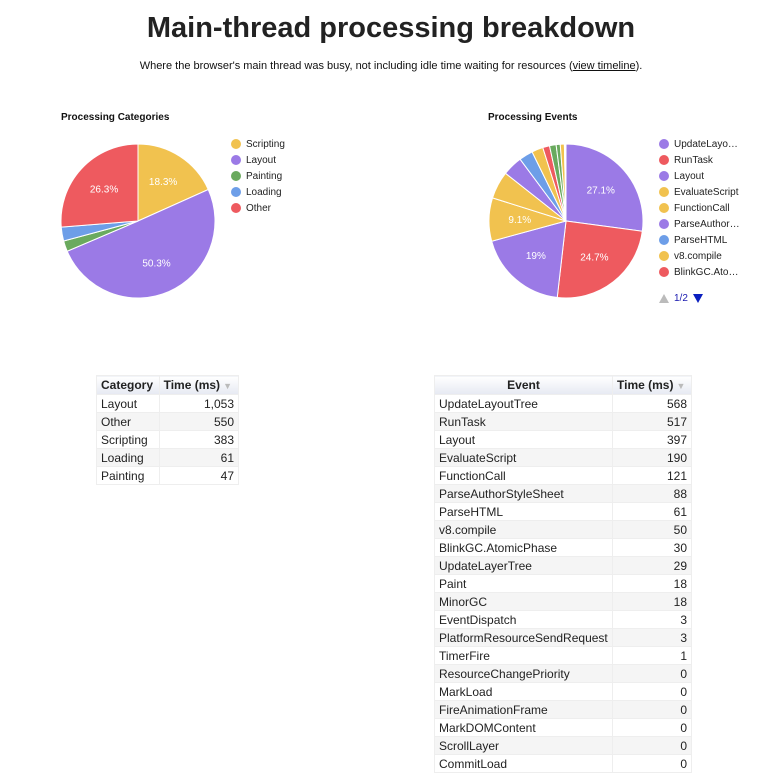  What do you see at coordinates (652, 493) in the screenshot?
I see `row-time-value: 88` at bounding box center [652, 493].